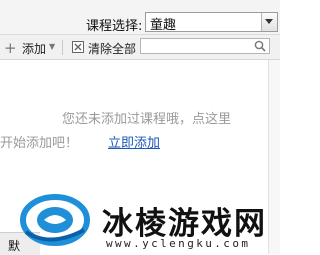 Image resolution: width=320 pixels, height=255 pixels. Describe the element at coordinates (260, 46) in the screenshot. I see `search-icon` at that location.